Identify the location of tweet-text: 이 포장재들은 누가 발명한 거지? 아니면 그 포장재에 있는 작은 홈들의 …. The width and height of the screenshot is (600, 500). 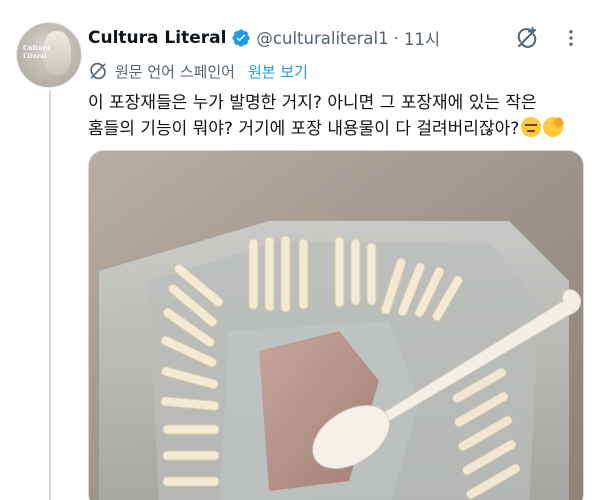
(338, 116).